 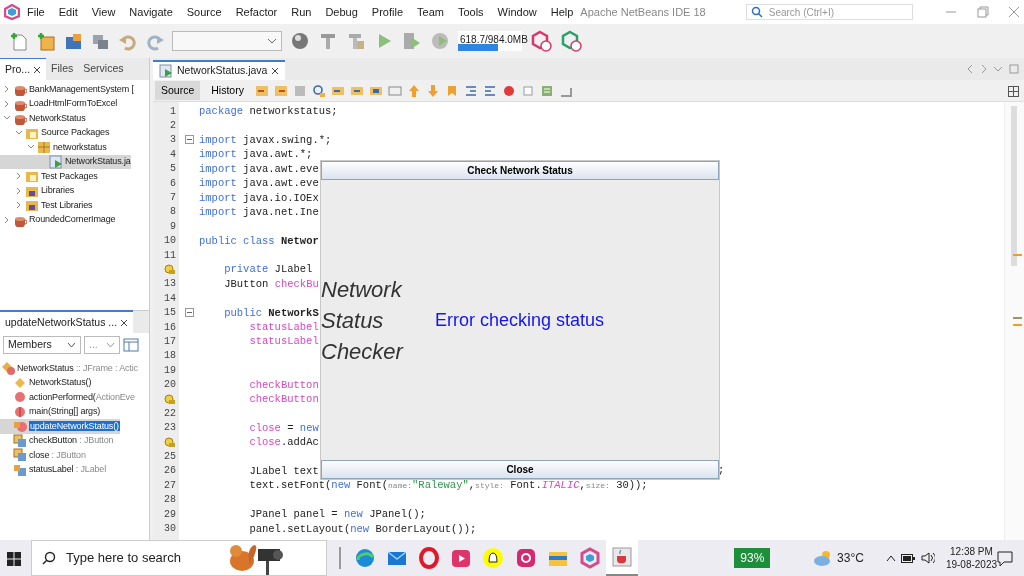 What do you see at coordinates (65, 161) in the screenshot?
I see `tree-item: NetworkStatus.ja` at bounding box center [65, 161].